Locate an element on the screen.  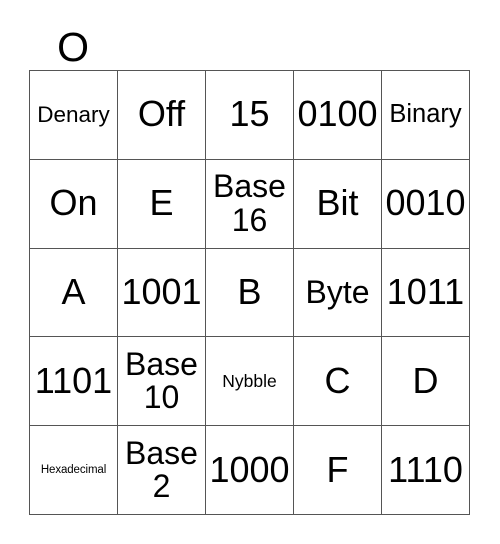
bingo-cell: 1000 is located at coordinates (250, 470).